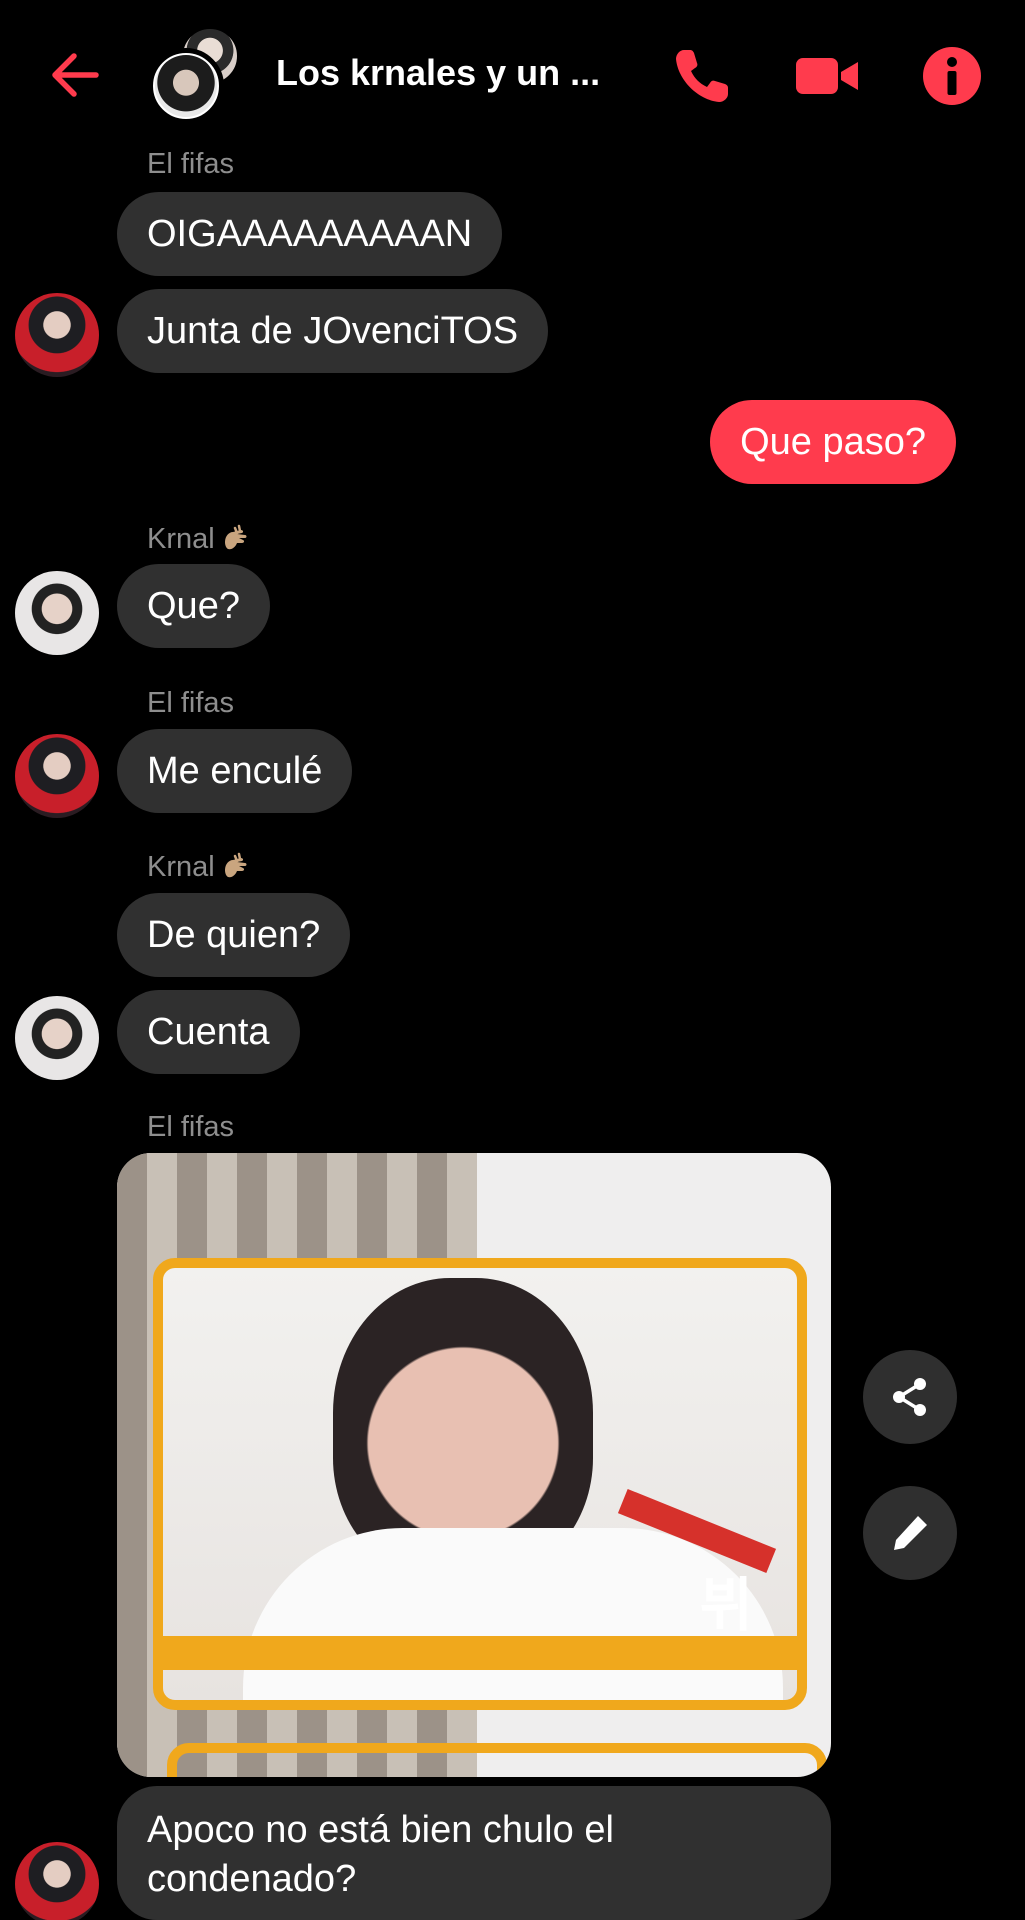 This screenshot has height=1920, width=1025. Describe the element at coordinates (833, 442) in the screenshot. I see `my-message-bubble: Que paso?` at that location.